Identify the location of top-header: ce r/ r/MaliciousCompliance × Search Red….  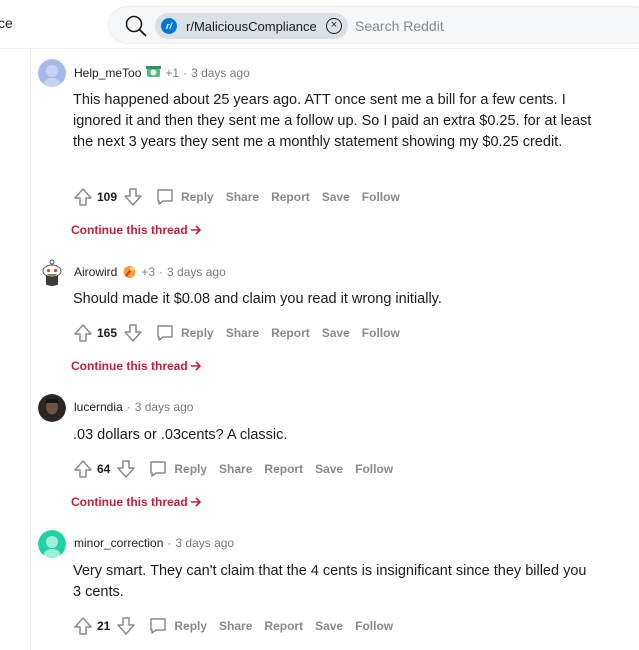
(319, 24).